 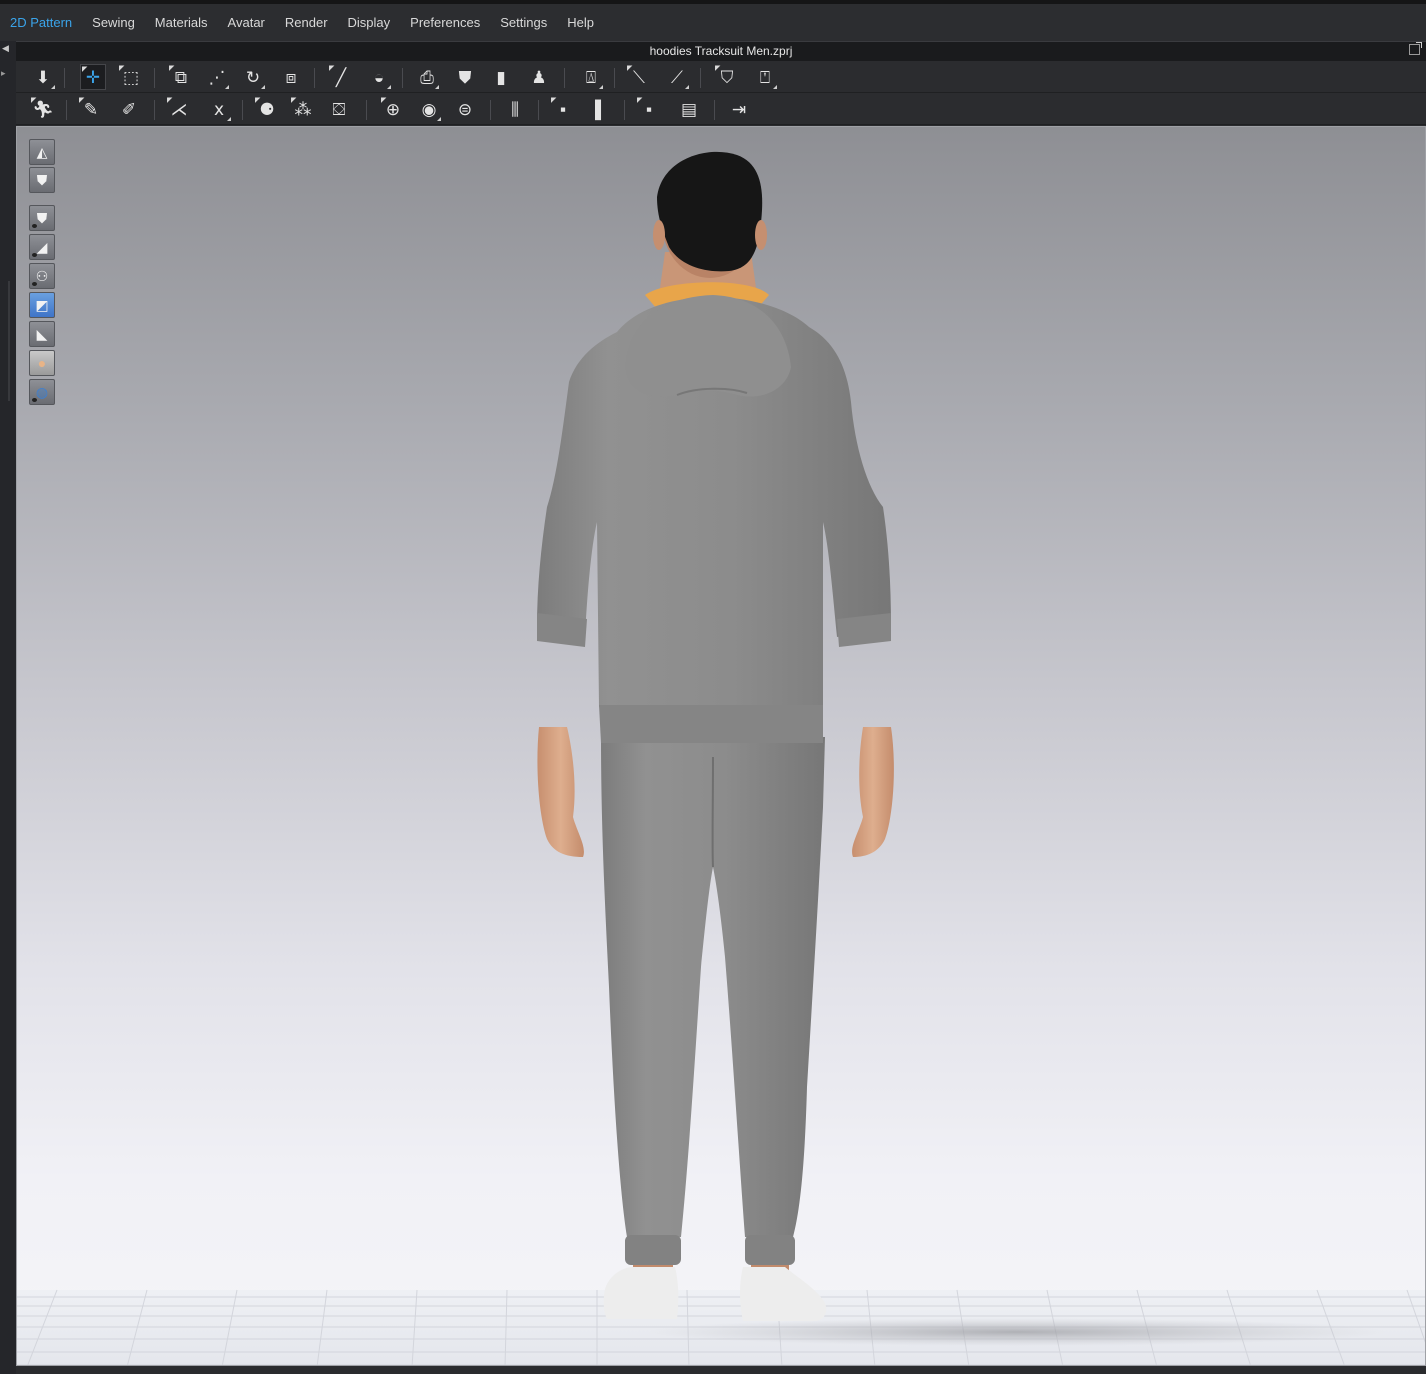 I want to click on button-hole-icon: ◉, so click(x=429, y=109).